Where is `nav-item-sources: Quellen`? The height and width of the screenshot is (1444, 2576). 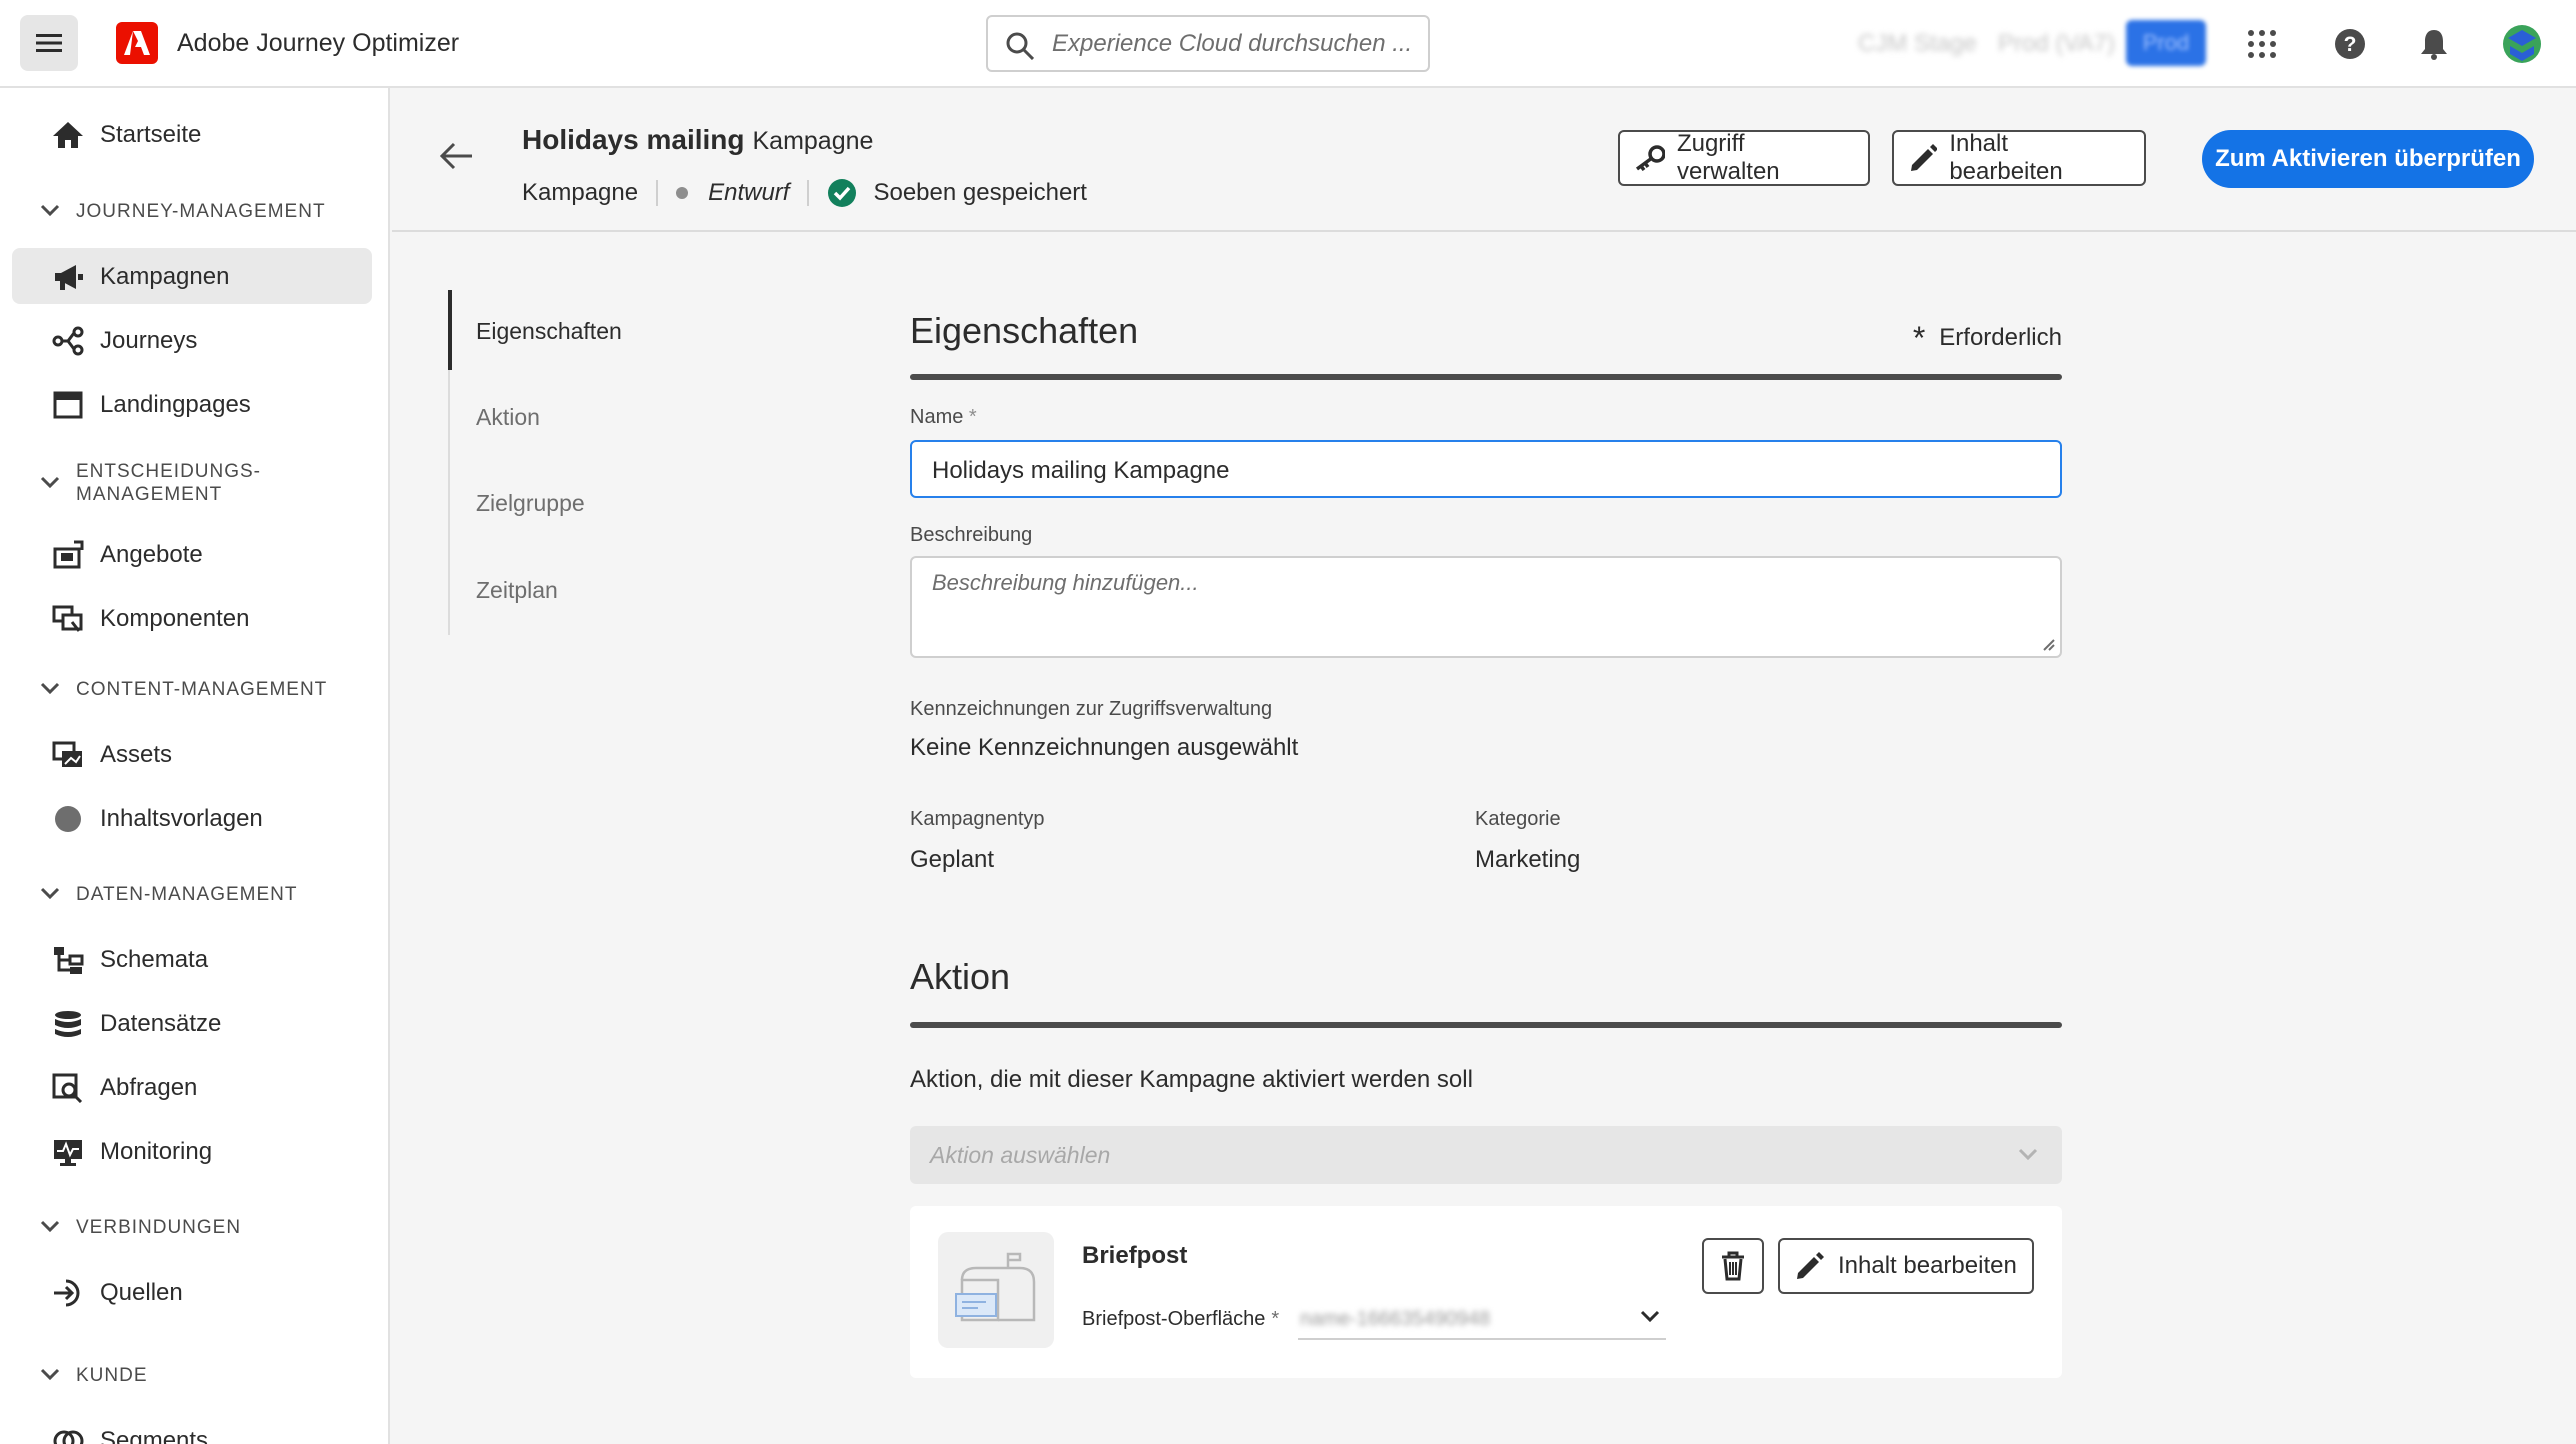
nav-item-sources: Quellen is located at coordinates (192, 1292).